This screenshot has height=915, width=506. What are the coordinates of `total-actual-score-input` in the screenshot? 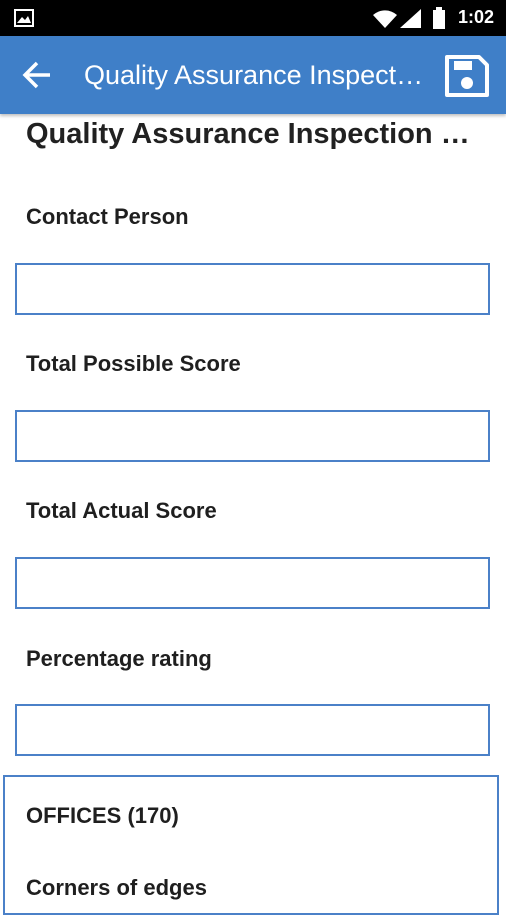 It's located at (252, 583).